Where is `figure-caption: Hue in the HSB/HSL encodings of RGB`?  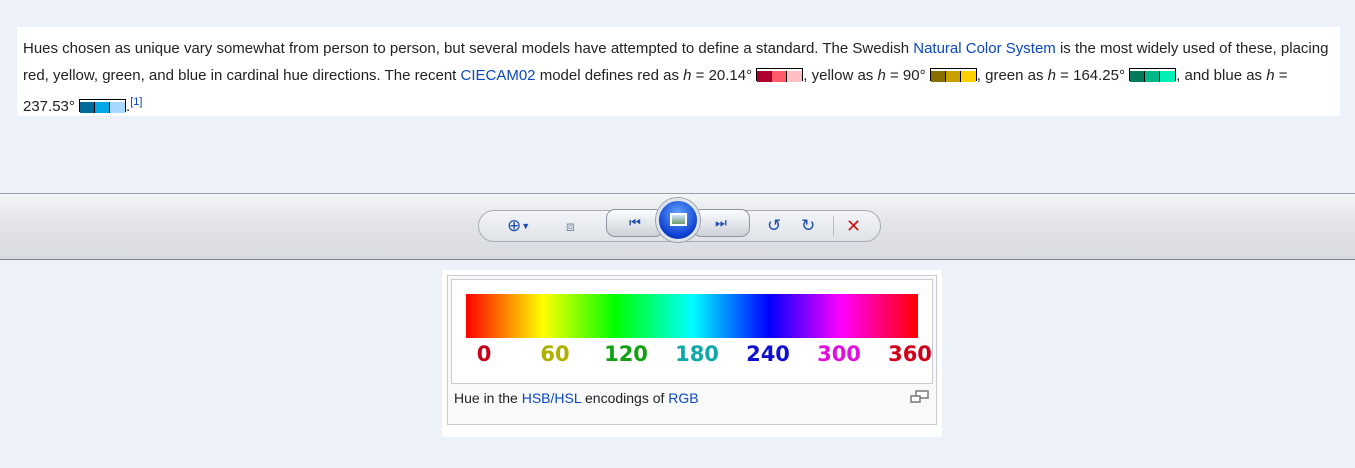 figure-caption: Hue in the HSB/HSL encodings of RGB is located at coordinates (692, 395).